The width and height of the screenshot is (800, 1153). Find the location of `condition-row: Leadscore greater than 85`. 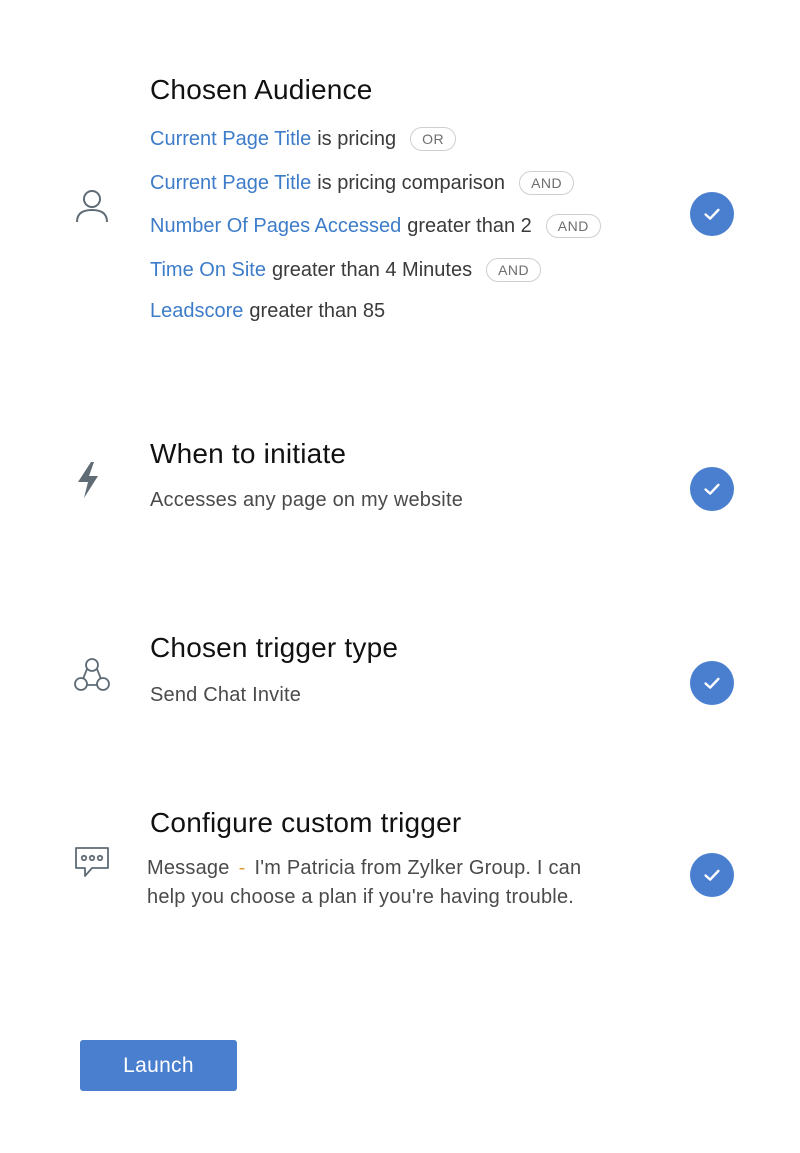

condition-row: Leadscore greater than 85 is located at coordinates (267, 311).